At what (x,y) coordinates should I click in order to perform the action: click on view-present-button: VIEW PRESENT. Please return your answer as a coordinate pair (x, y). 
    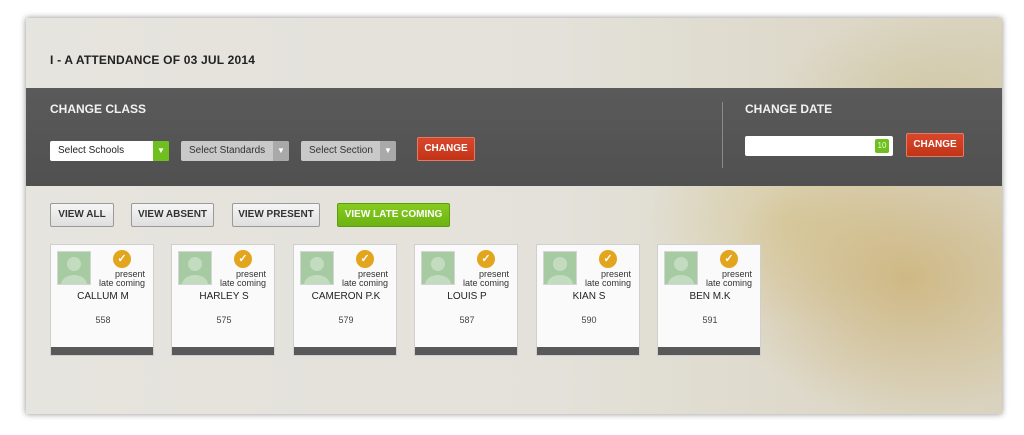
    Looking at the image, I should click on (276, 215).